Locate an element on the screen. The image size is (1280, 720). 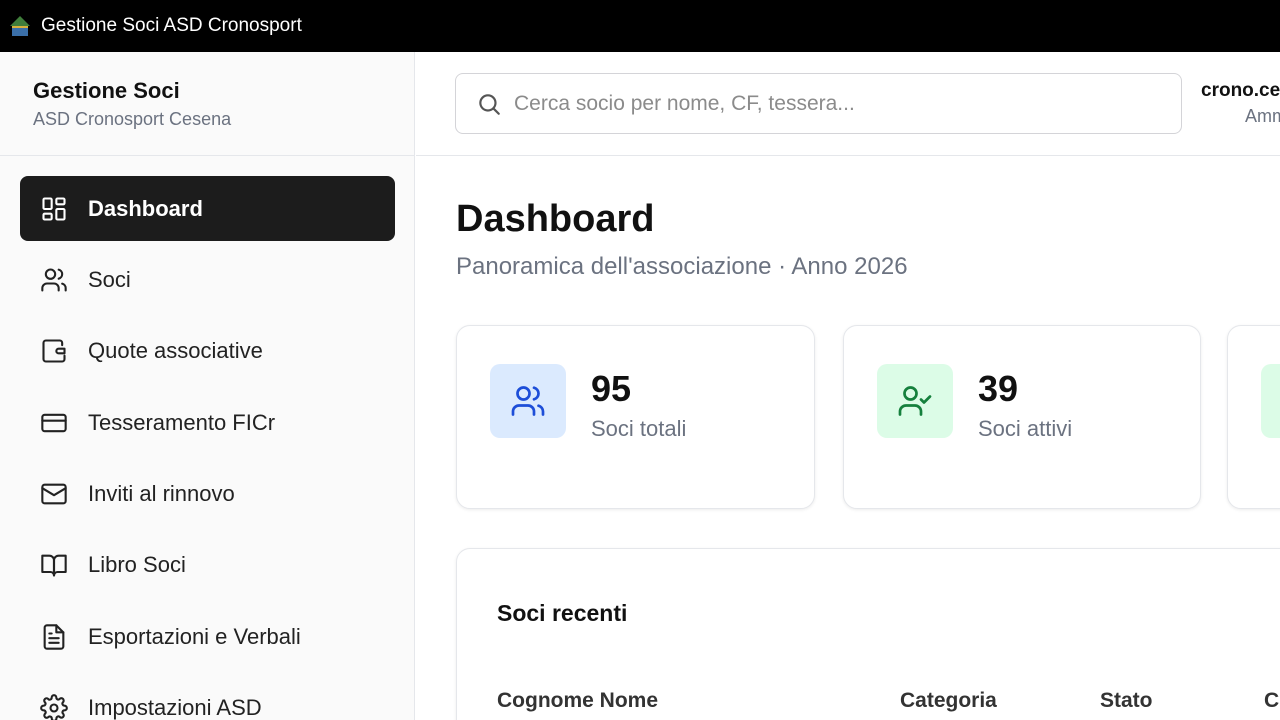
top-header: crono.ces Amm is located at coordinates (848, 104).